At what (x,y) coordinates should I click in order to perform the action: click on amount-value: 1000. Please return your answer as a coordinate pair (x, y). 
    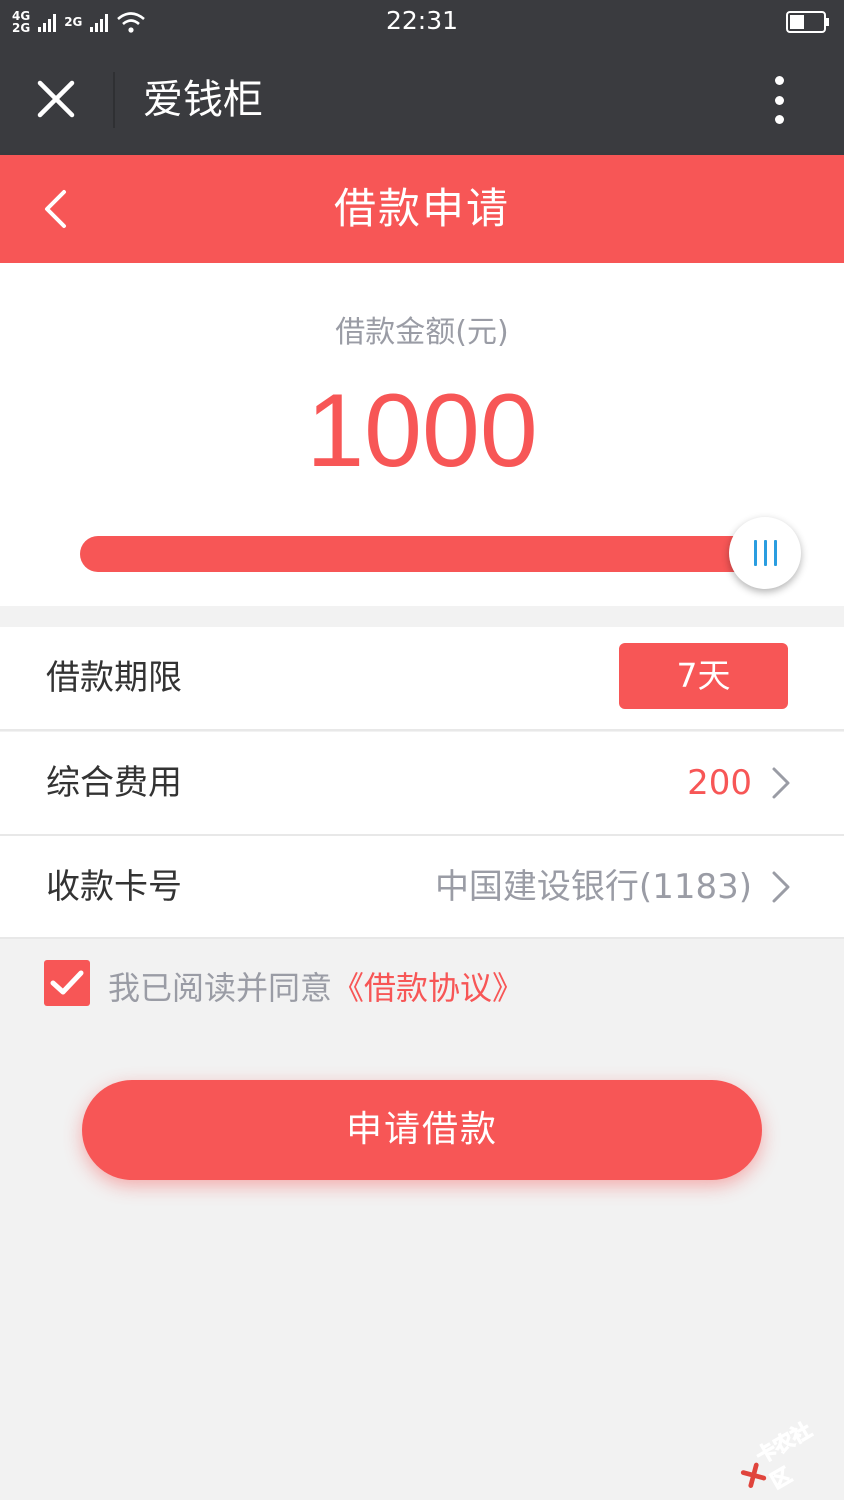
    Looking at the image, I should click on (422, 431).